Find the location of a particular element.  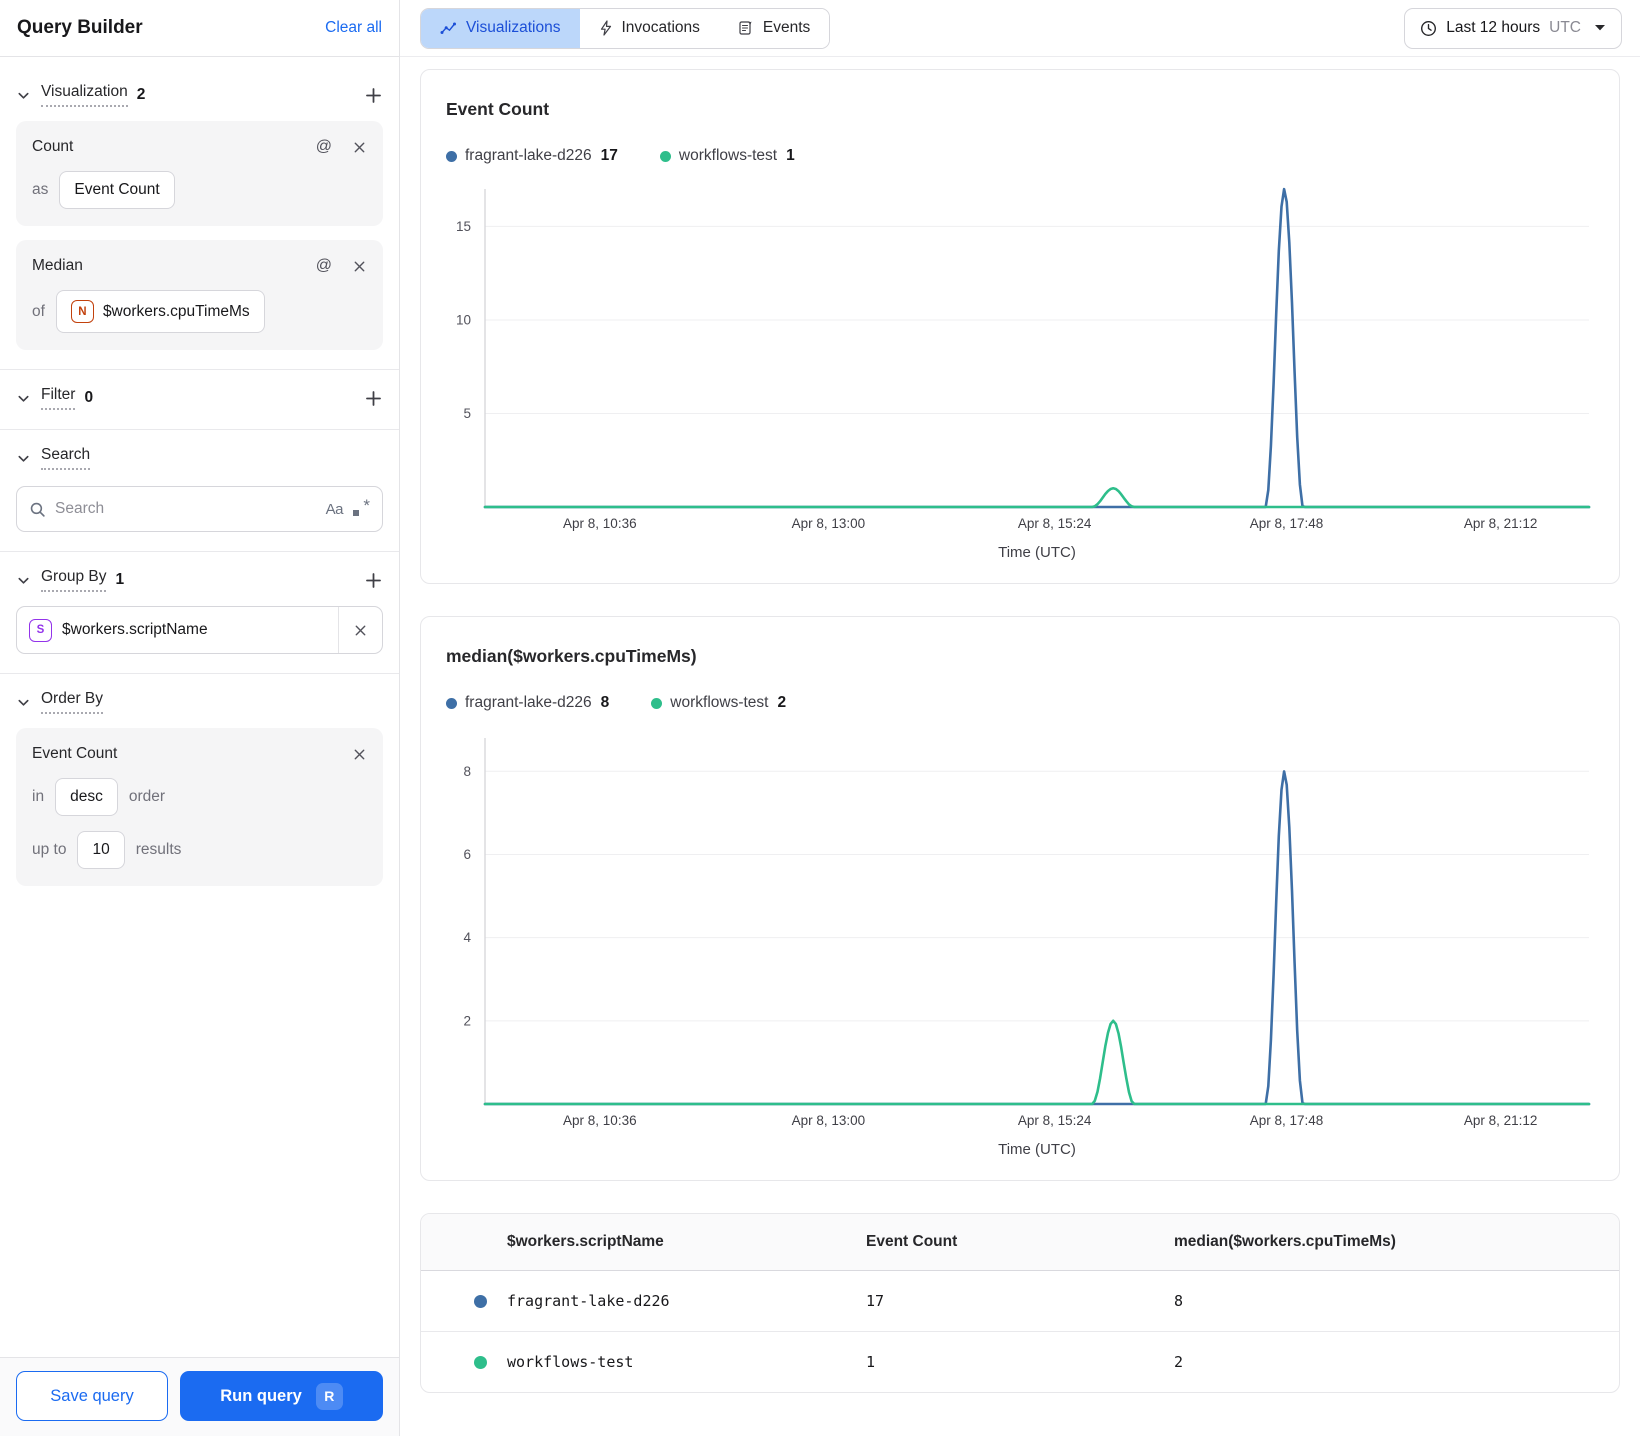

legend-series-value: 17 is located at coordinates (609, 155).